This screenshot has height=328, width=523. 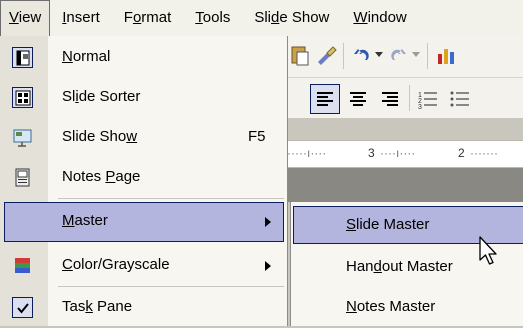 I want to click on menu-item-color-grayscale: Color/Grayscale, so click(x=143, y=266).